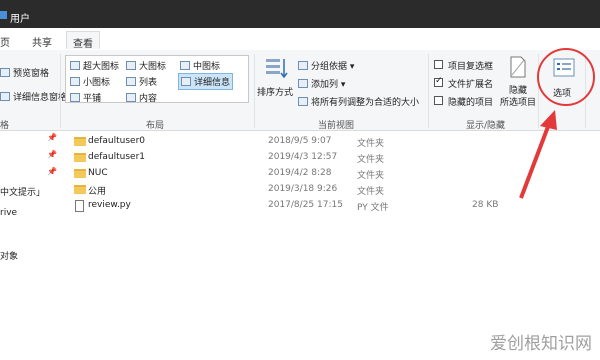 The image size is (600, 360). Describe the element at coordinates (566, 77) in the screenshot. I see `highlight-circle` at that location.